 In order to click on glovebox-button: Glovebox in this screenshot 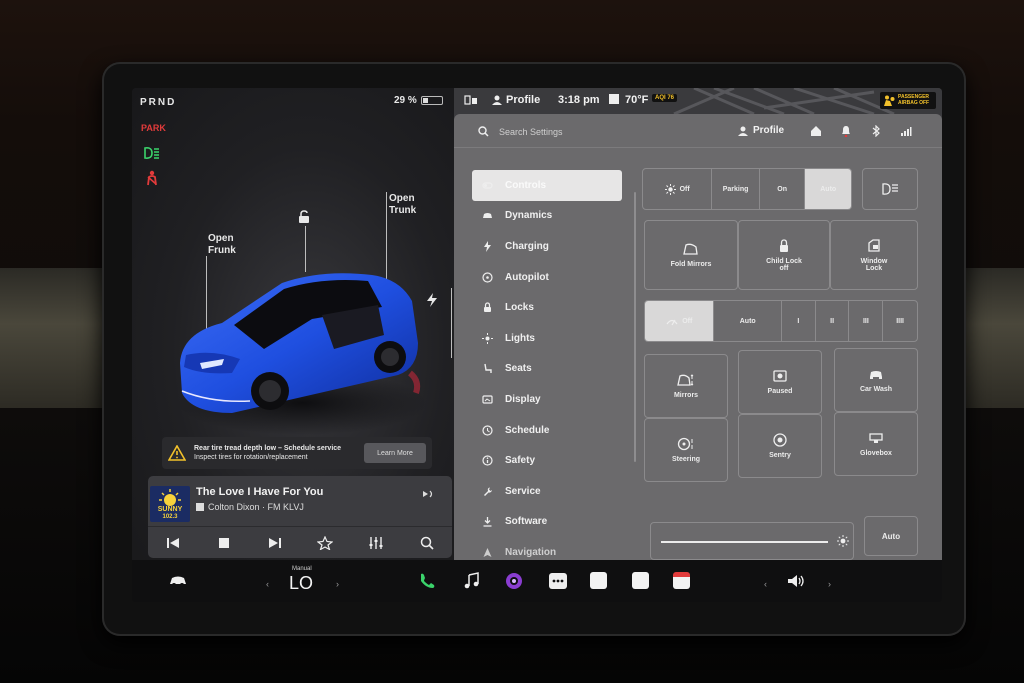, I will do `click(876, 444)`.